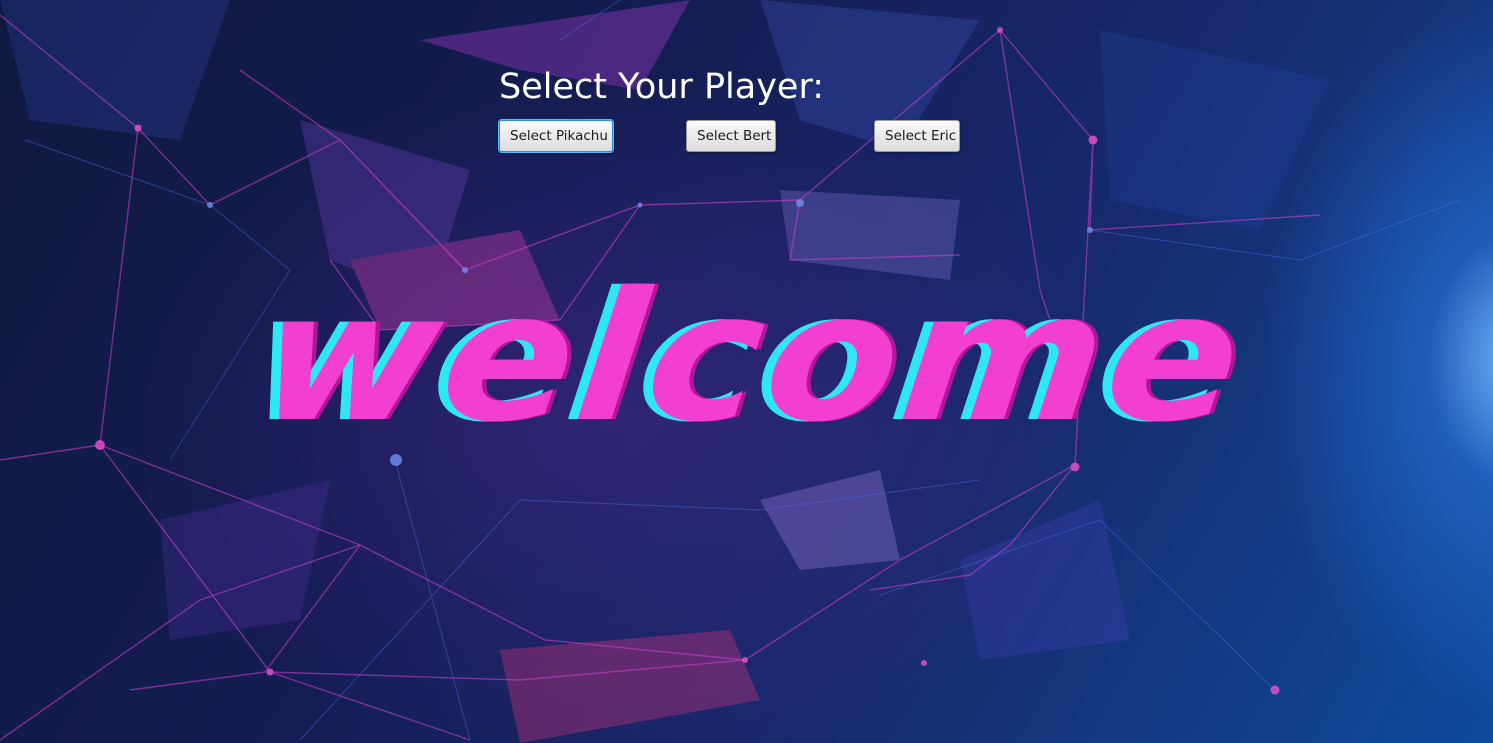 The height and width of the screenshot is (743, 1493). I want to click on select-eric-button: Select Eric, so click(917, 136).